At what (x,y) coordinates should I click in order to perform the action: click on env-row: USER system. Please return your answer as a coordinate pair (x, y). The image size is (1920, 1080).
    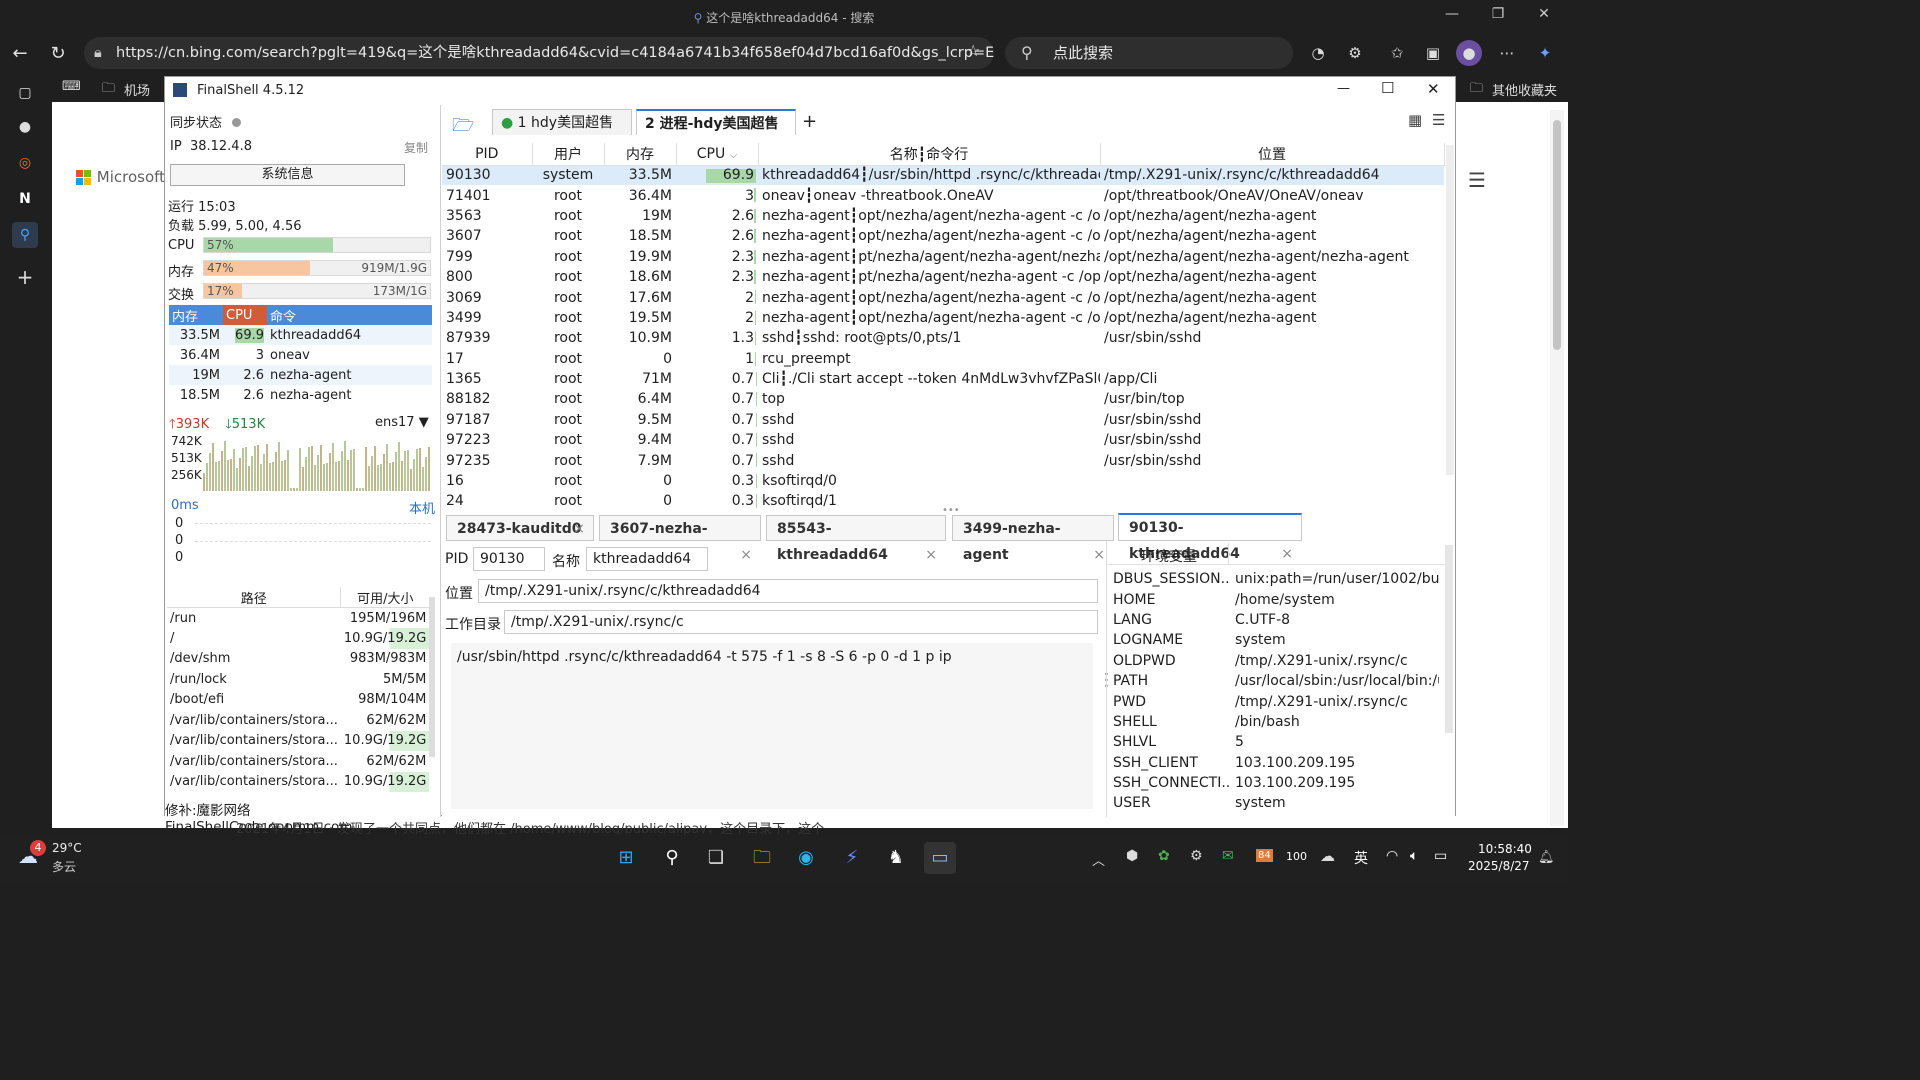
    Looking at the image, I should click on (1273, 803).